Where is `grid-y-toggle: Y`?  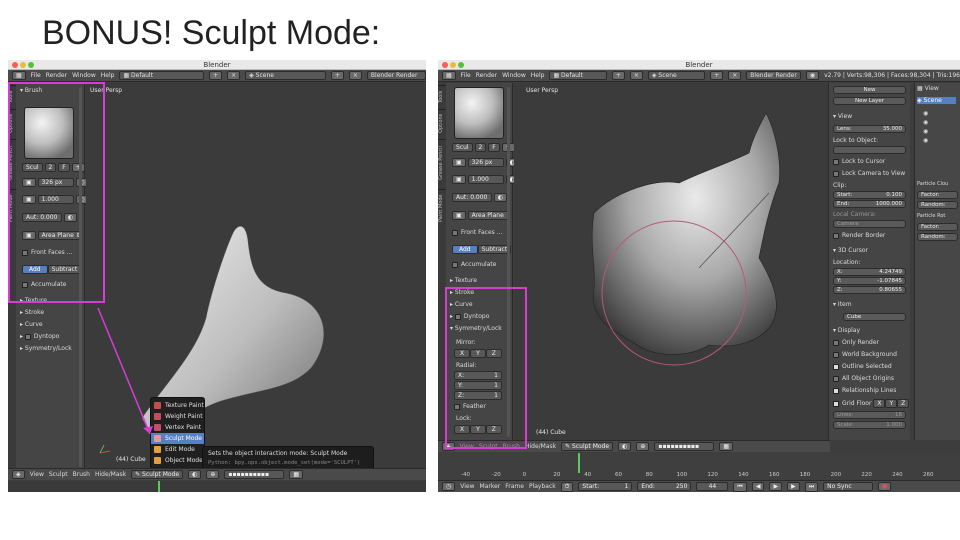 grid-y-toggle: Y is located at coordinates (891, 403).